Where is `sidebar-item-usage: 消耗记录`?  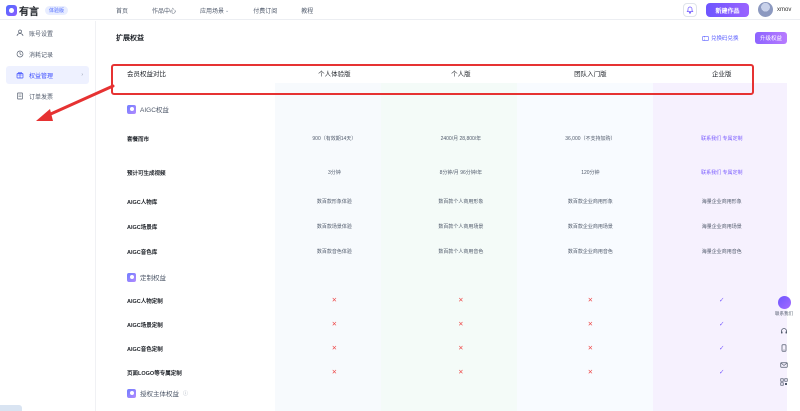
sidebar-item-usage: 消耗记录 is located at coordinates (47, 54).